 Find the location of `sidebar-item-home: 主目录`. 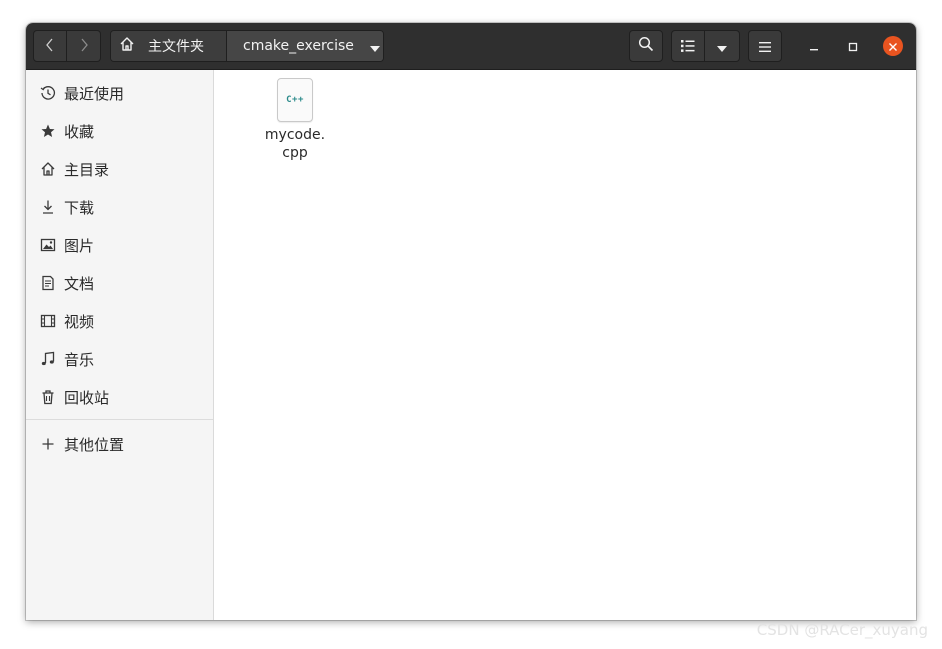

sidebar-item-home: 主目录 is located at coordinates (119, 169).